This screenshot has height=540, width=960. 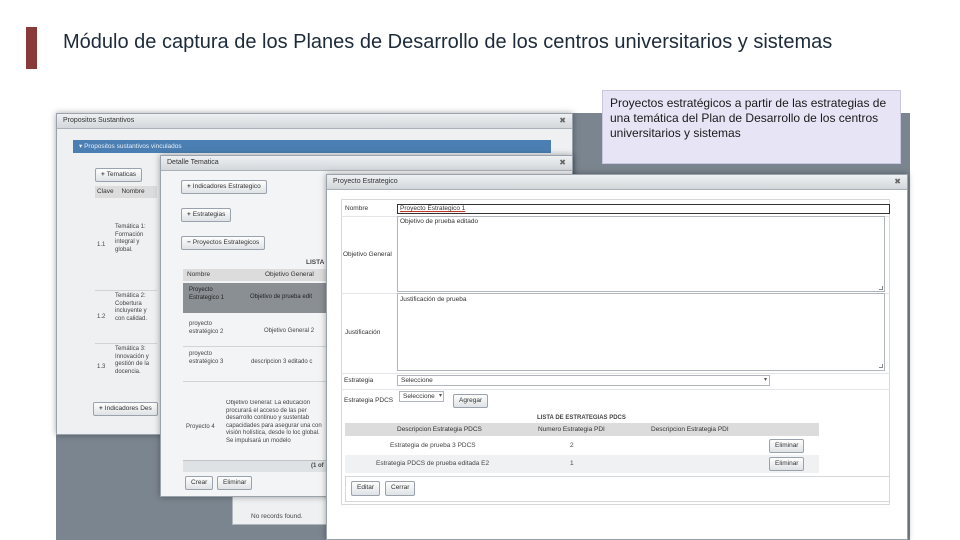 What do you see at coordinates (572, 463) in the screenshot?
I see `row-num: 1` at bounding box center [572, 463].